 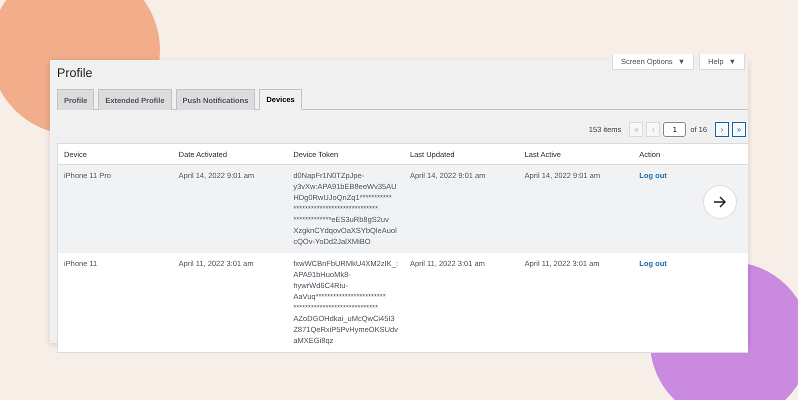 I want to click on pagination-button: ›, so click(x=722, y=129).